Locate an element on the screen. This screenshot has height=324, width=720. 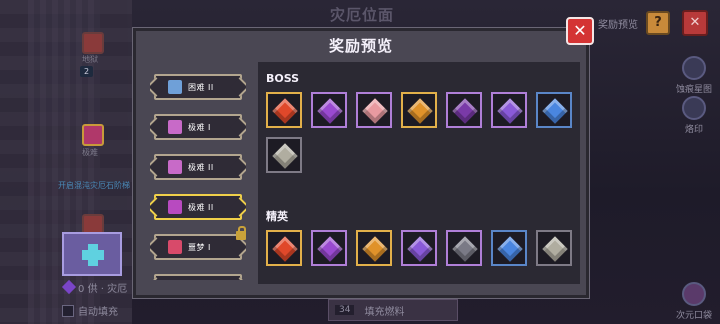
gem-counter: 0 供 · 灾厄 is located at coordinates (94, 287).